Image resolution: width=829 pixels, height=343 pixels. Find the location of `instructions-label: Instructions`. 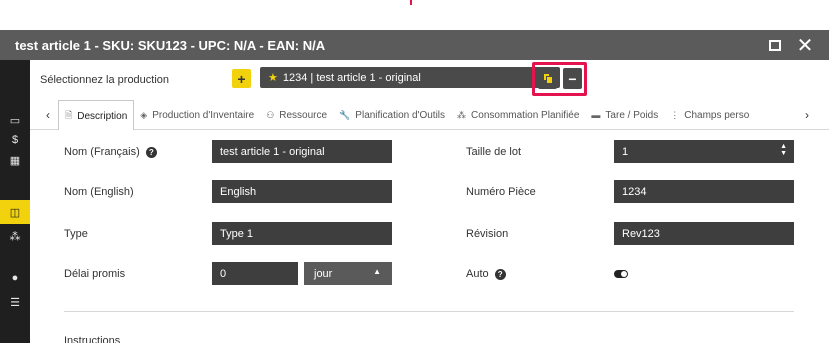

instructions-label: Instructions is located at coordinates (92, 339).